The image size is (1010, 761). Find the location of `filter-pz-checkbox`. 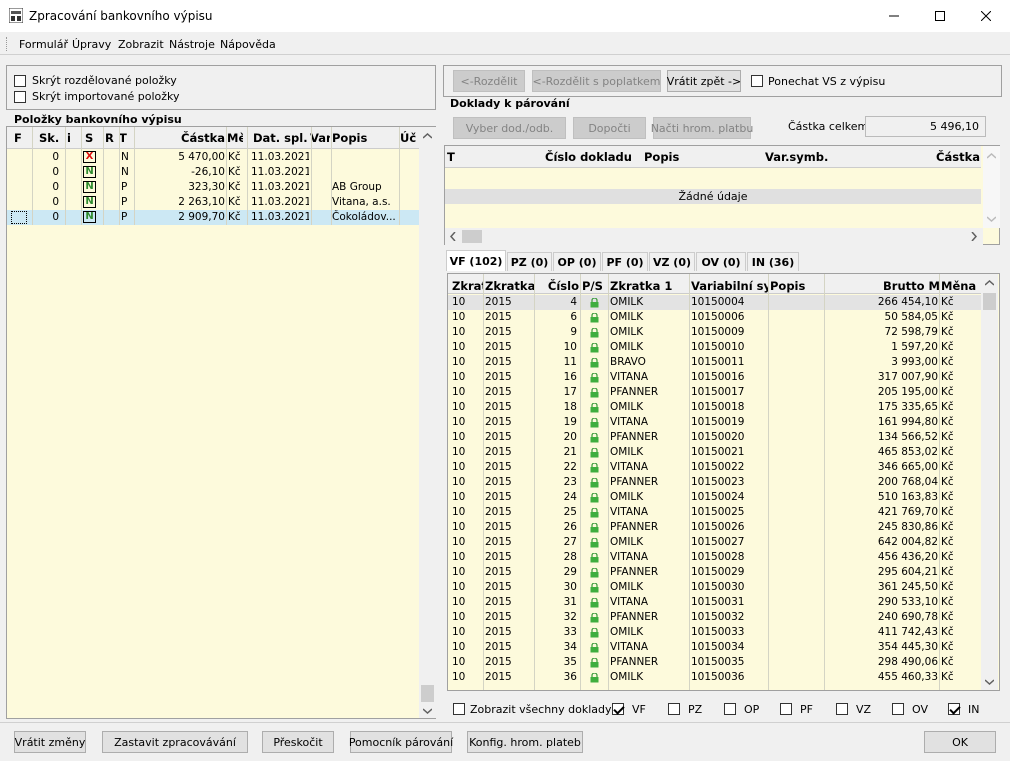

filter-pz-checkbox is located at coordinates (674, 709).